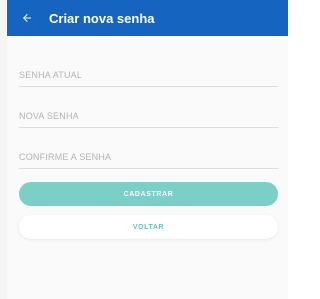 This screenshot has height=299, width=320. I want to click on arrow-left-icon, so click(27, 18).